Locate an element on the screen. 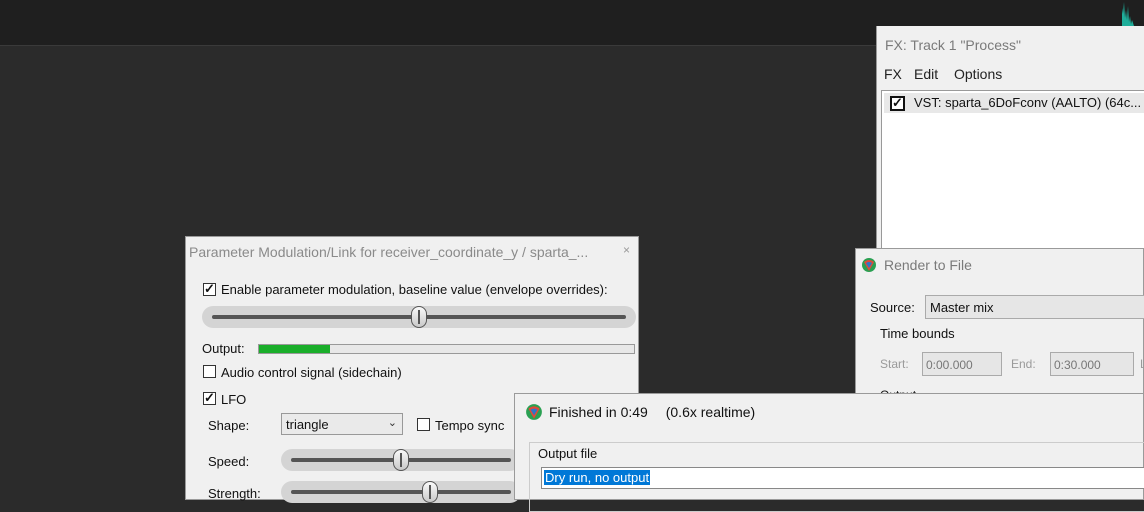 This screenshot has height=512, width=1144. realtime-ratio-text: (0.6x realtime) is located at coordinates (710, 412).